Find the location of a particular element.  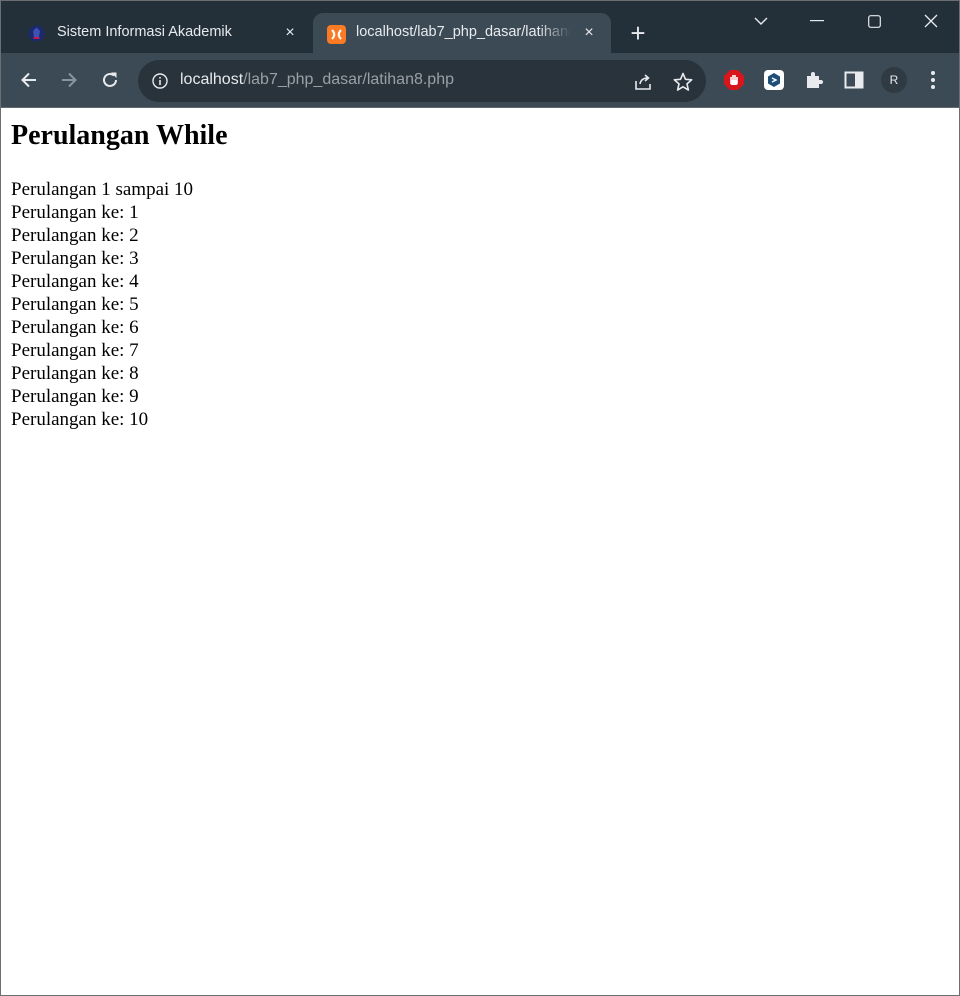

dev-extension-icon is located at coordinates (774, 80).